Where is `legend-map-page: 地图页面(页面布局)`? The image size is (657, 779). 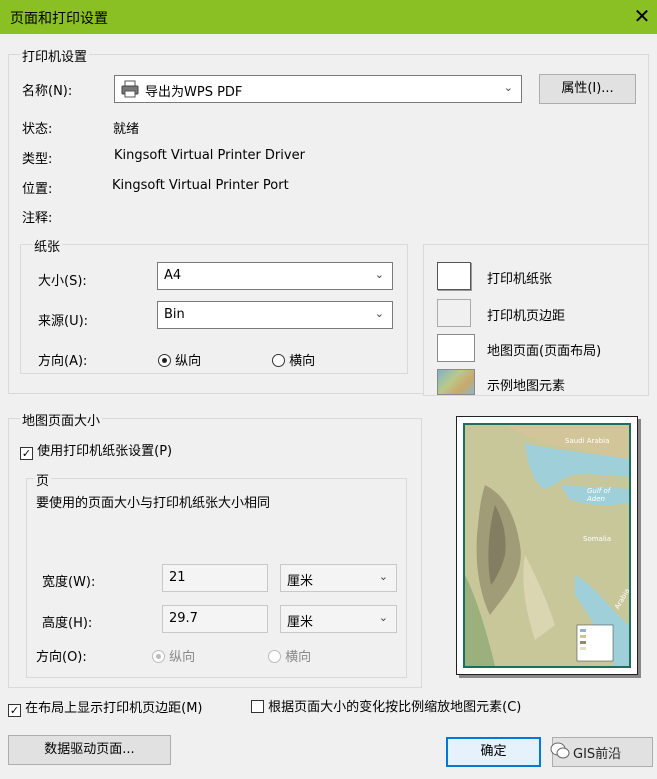 legend-map-page: 地图页面(页面布局) is located at coordinates (544, 351).